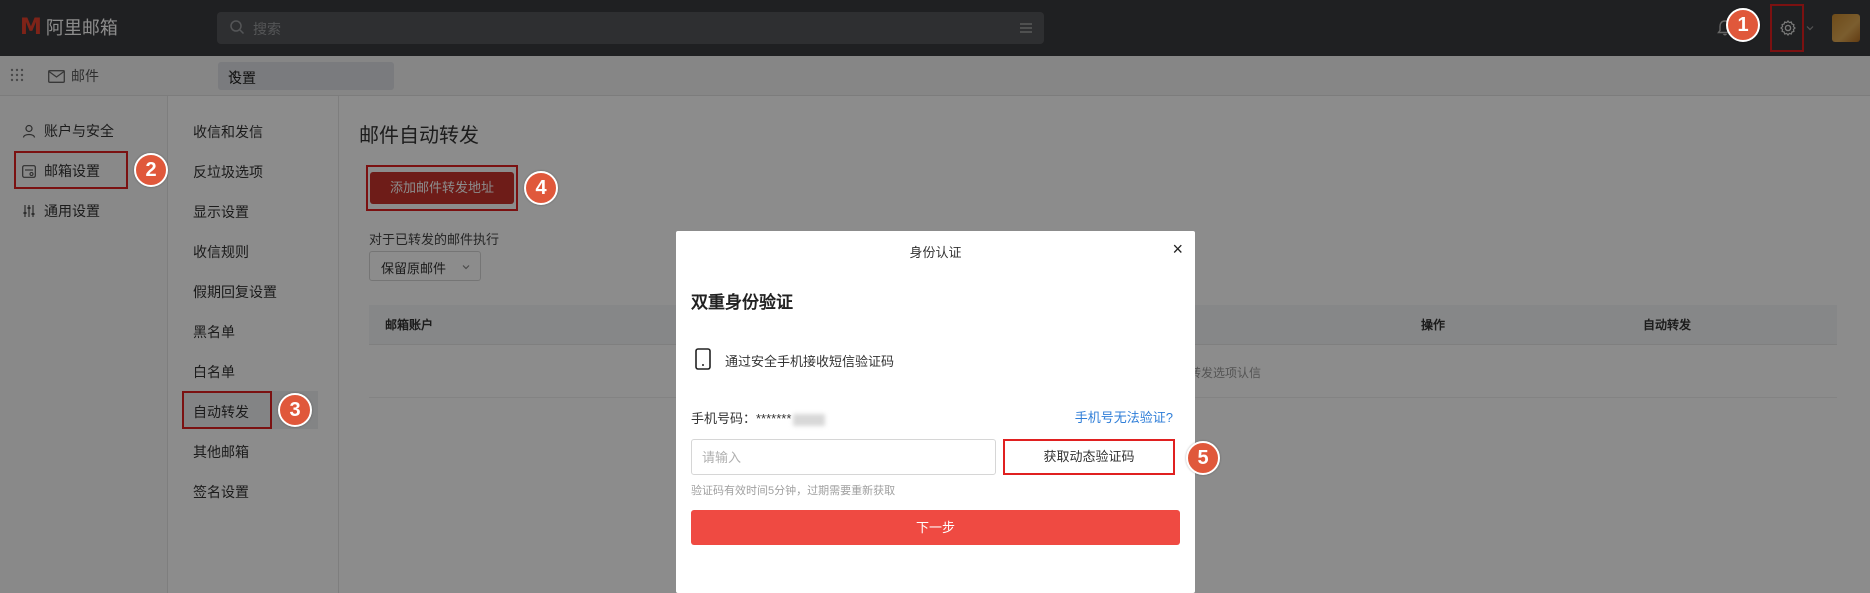 The width and height of the screenshot is (1870, 593). What do you see at coordinates (295, 410) in the screenshot?
I see `step-badge-3: 3` at bounding box center [295, 410].